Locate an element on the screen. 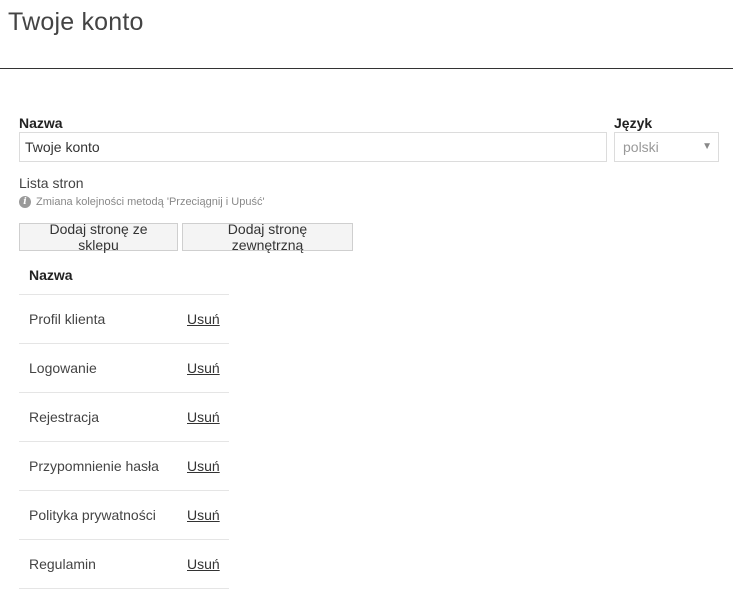 The height and width of the screenshot is (600, 733). page-name: Regulamin is located at coordinates (62, 564).